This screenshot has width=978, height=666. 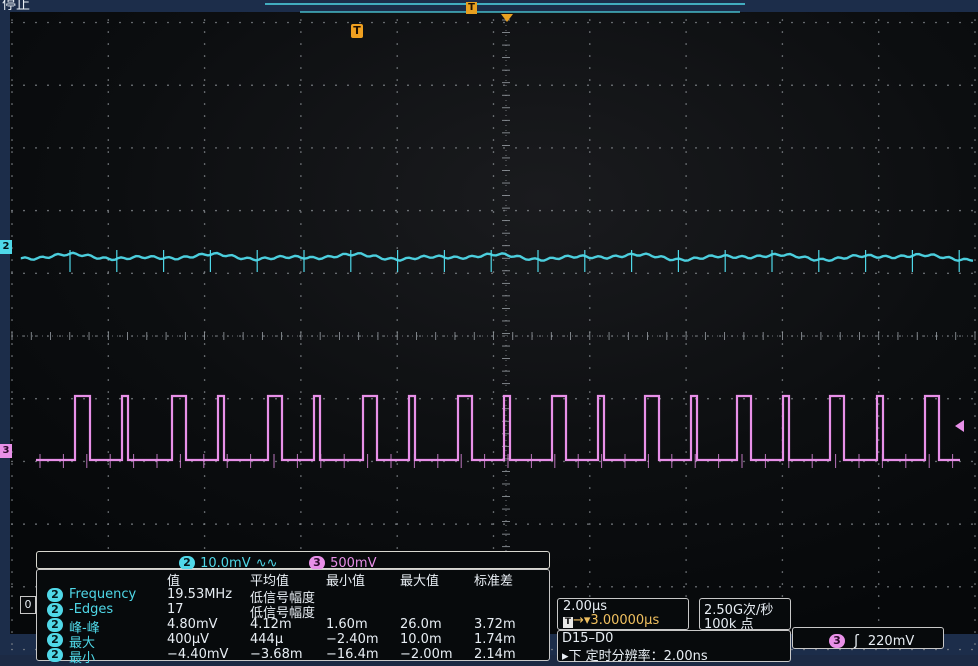 What do you see at coordinates (267, 639) in the screenshot?
I see `measurement-value: 444µ` at bounding box center [267, 639].